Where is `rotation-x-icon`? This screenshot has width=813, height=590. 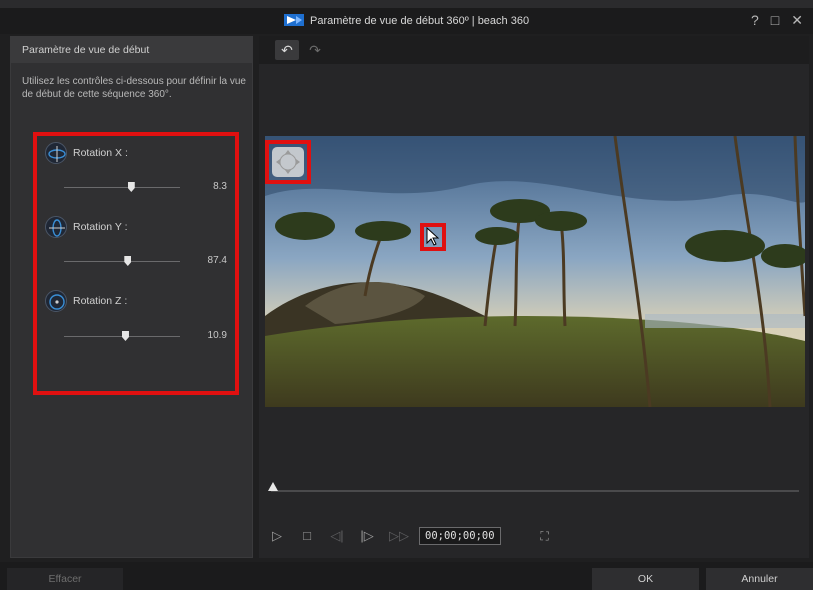 rotation-x-icon is located at coordinates (56, 153).